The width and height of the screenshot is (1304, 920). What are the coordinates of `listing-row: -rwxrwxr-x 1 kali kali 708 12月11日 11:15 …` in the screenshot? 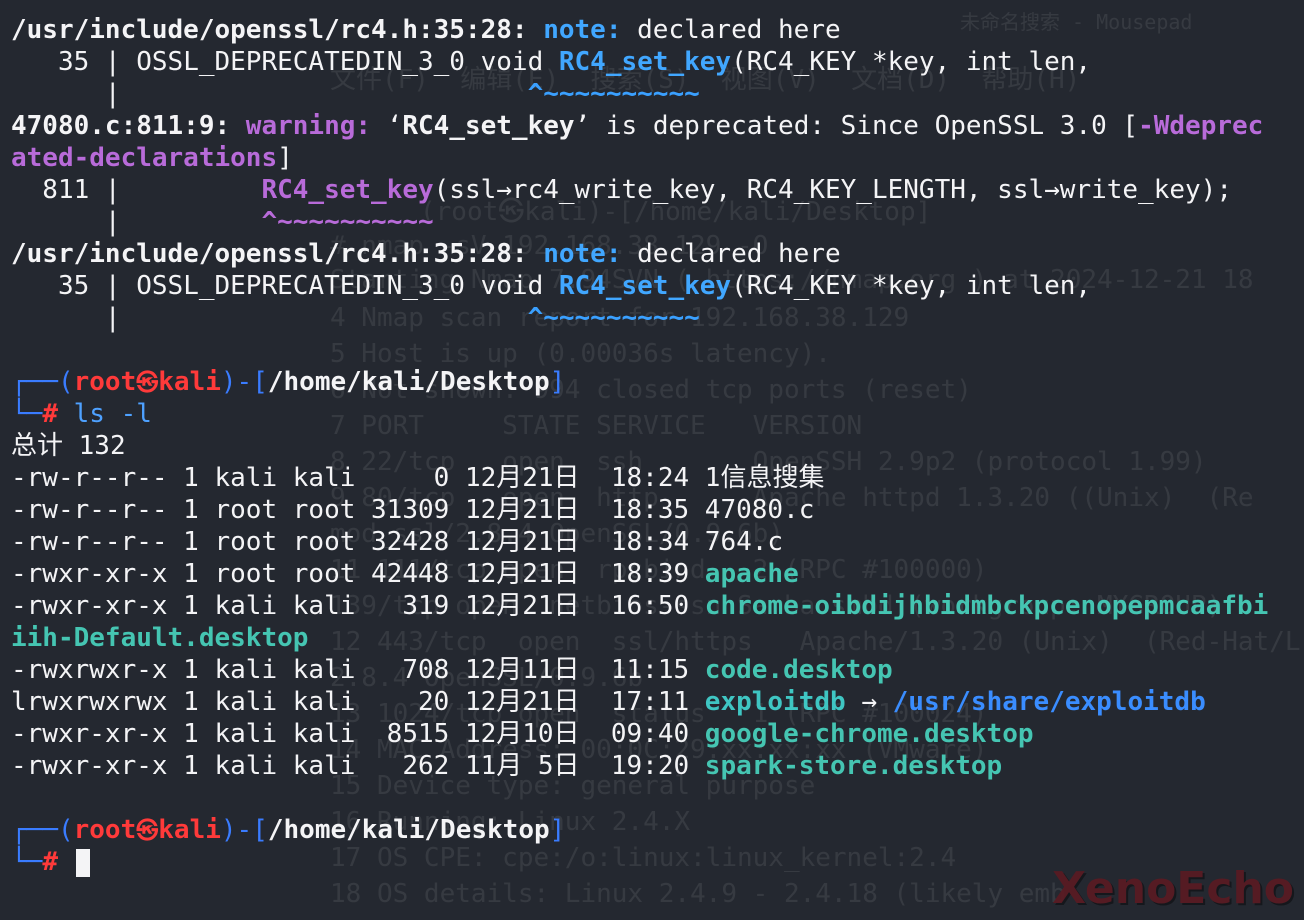 It's located at (656, 670).